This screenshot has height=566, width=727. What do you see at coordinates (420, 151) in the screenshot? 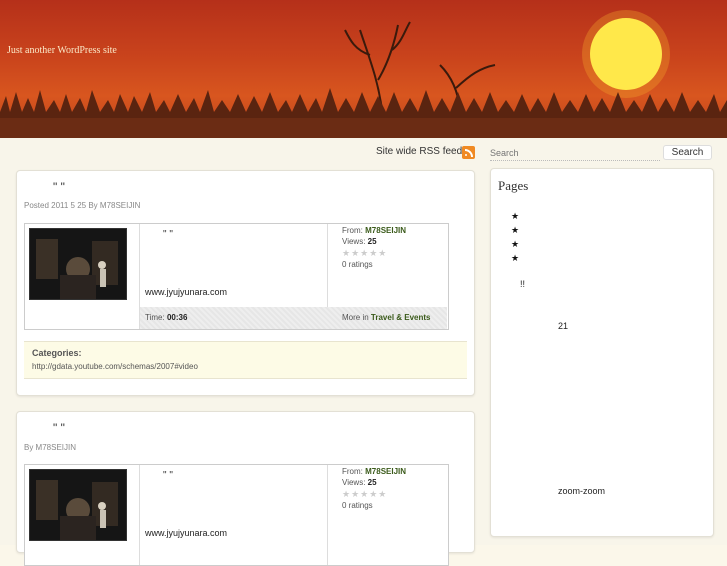
I see `rss-link: Site wide RSS feed.` at bounding box center [420, 151].